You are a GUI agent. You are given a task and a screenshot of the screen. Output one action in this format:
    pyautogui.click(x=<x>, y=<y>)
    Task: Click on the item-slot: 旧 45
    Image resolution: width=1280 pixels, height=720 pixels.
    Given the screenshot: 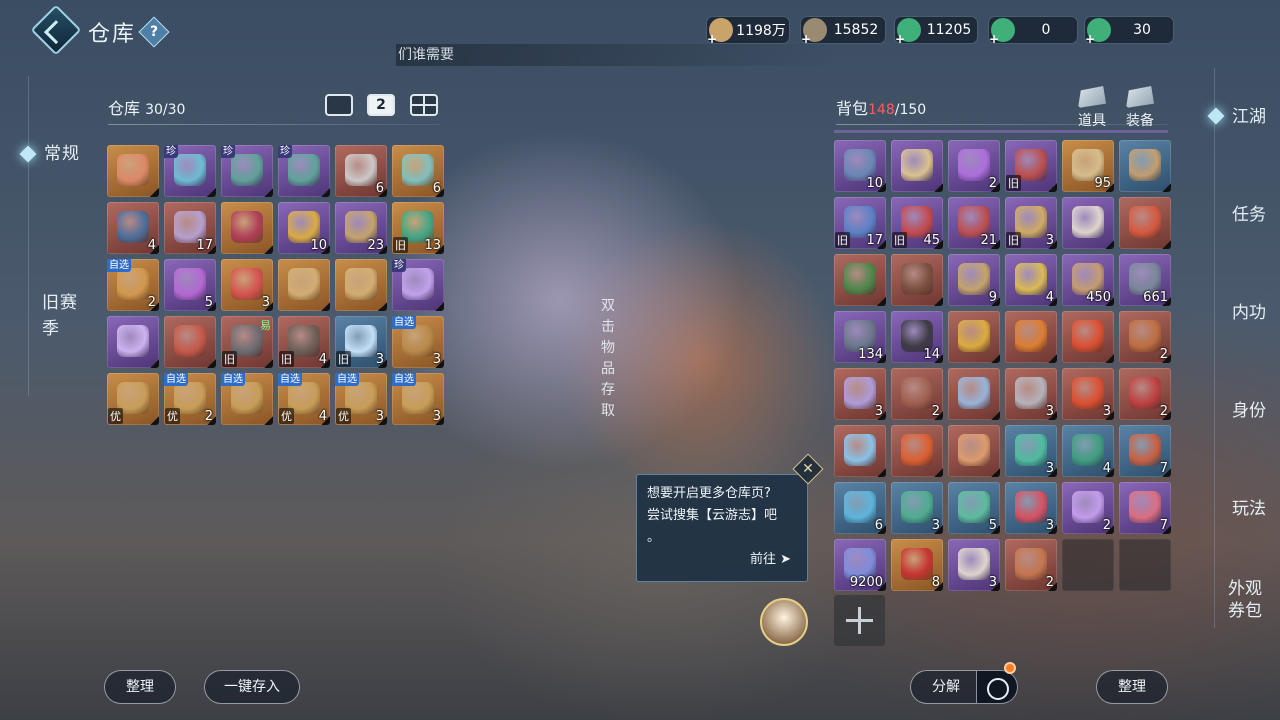 What is the action you would take?
    pyautogui.click(x=917, y=223)
    